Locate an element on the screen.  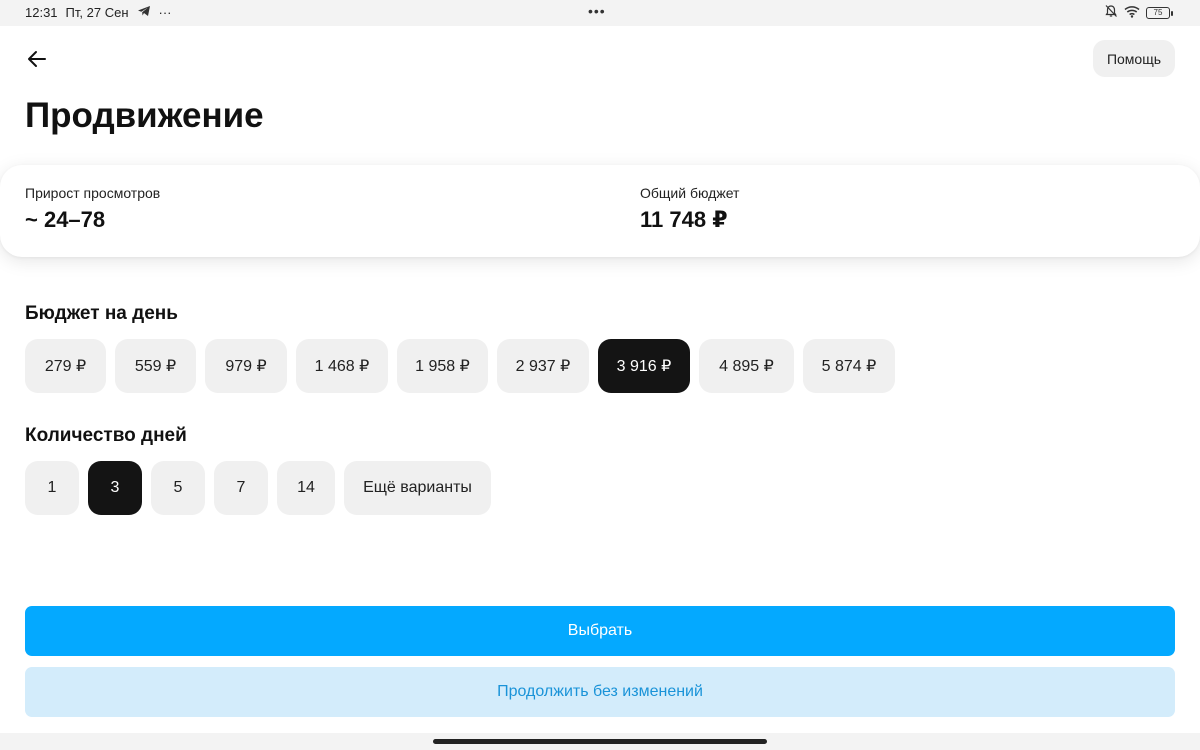
back-button is located at coordinates (37, 59).